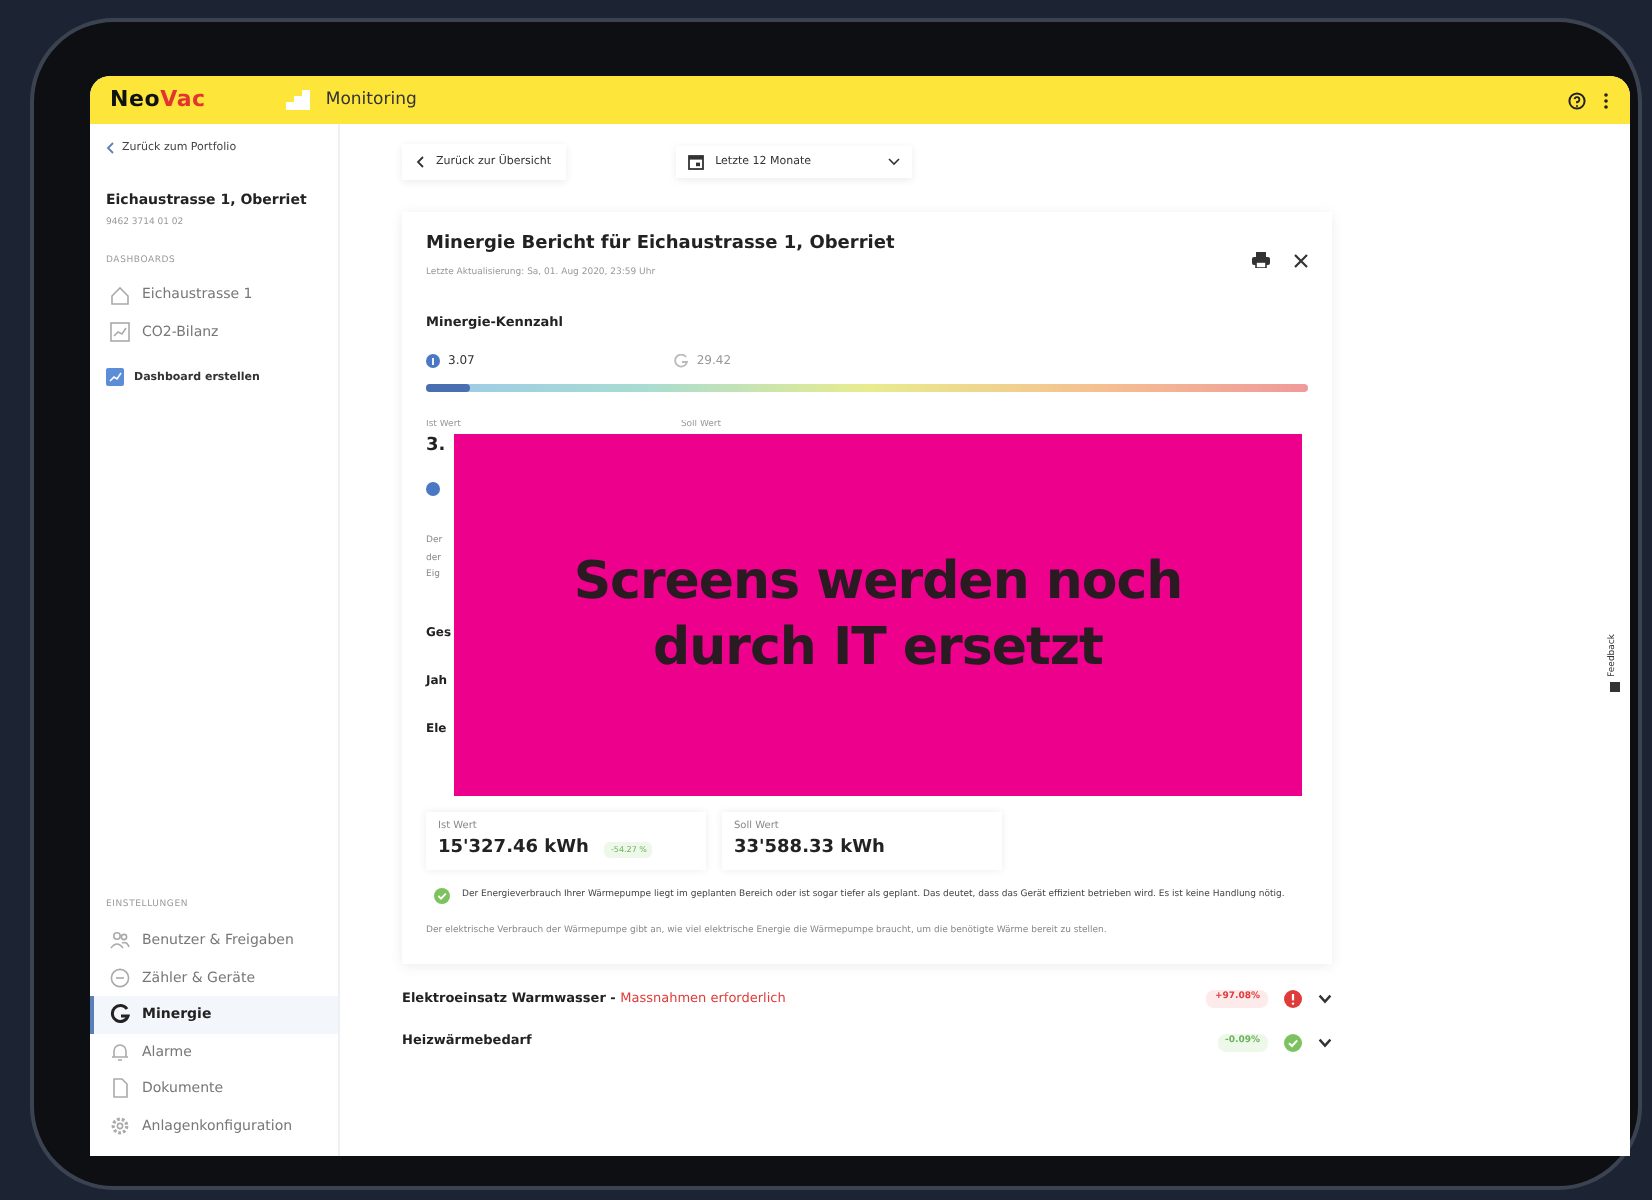 The image size is (1652, 1200). What do you see at coordinates (120, 332) in the screenshot?
I see `chart-icon` at bounding box center [120, 332].